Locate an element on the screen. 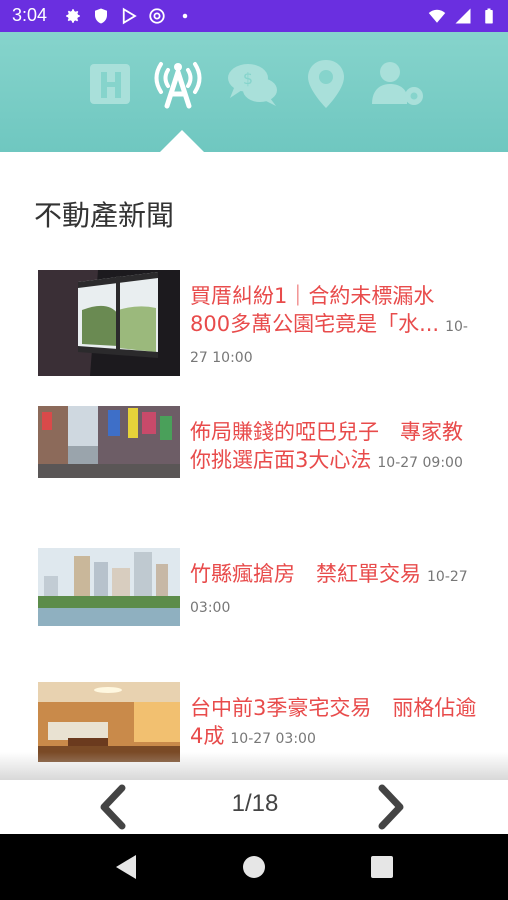 This screenshot has height=900, width=508. header-tab-bar: $ is located at coordinates (254, 92).